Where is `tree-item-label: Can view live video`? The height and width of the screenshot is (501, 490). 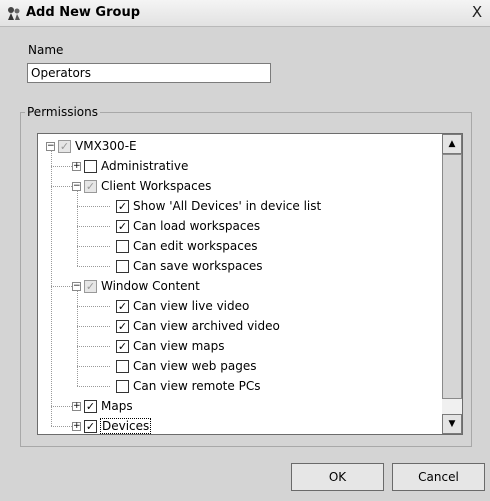 tree-item-label: Can view live video is located at coordinates (191, 306).